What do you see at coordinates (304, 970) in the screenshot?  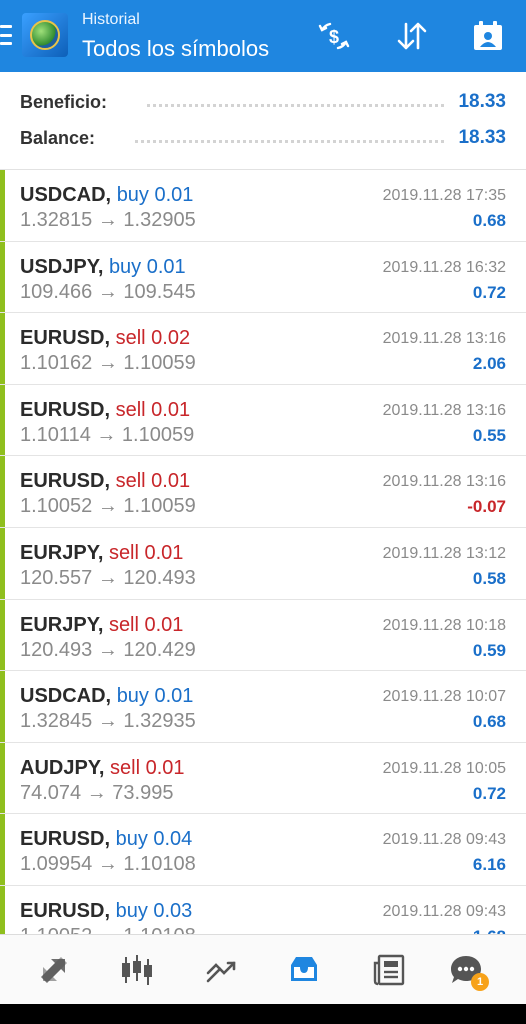 I see `history-icon` at bounding box center [304, 970].